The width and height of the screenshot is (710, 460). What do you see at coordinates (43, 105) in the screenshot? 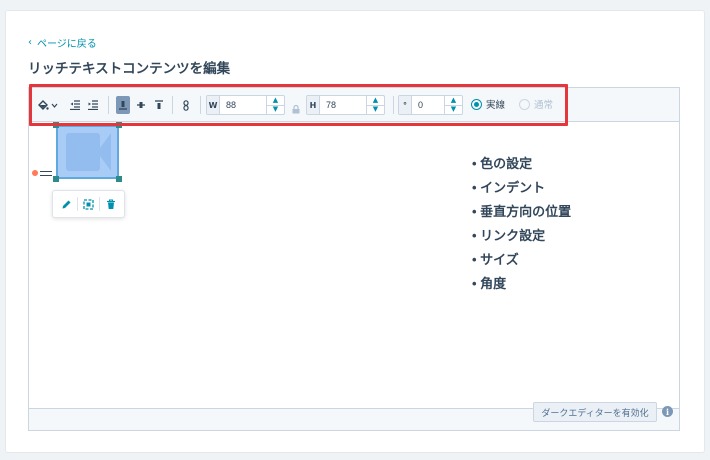
I see `paint-bucket-icon` at bounding box center [43, 105].